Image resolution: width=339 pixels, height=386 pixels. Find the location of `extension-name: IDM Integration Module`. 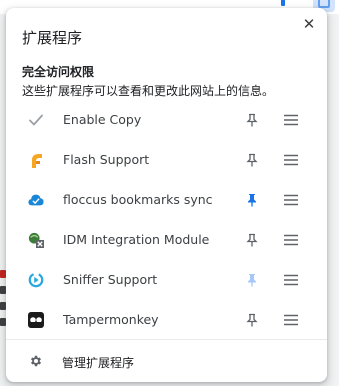

extension-name: IDM Integration Module is located at coordinates (136, 239).